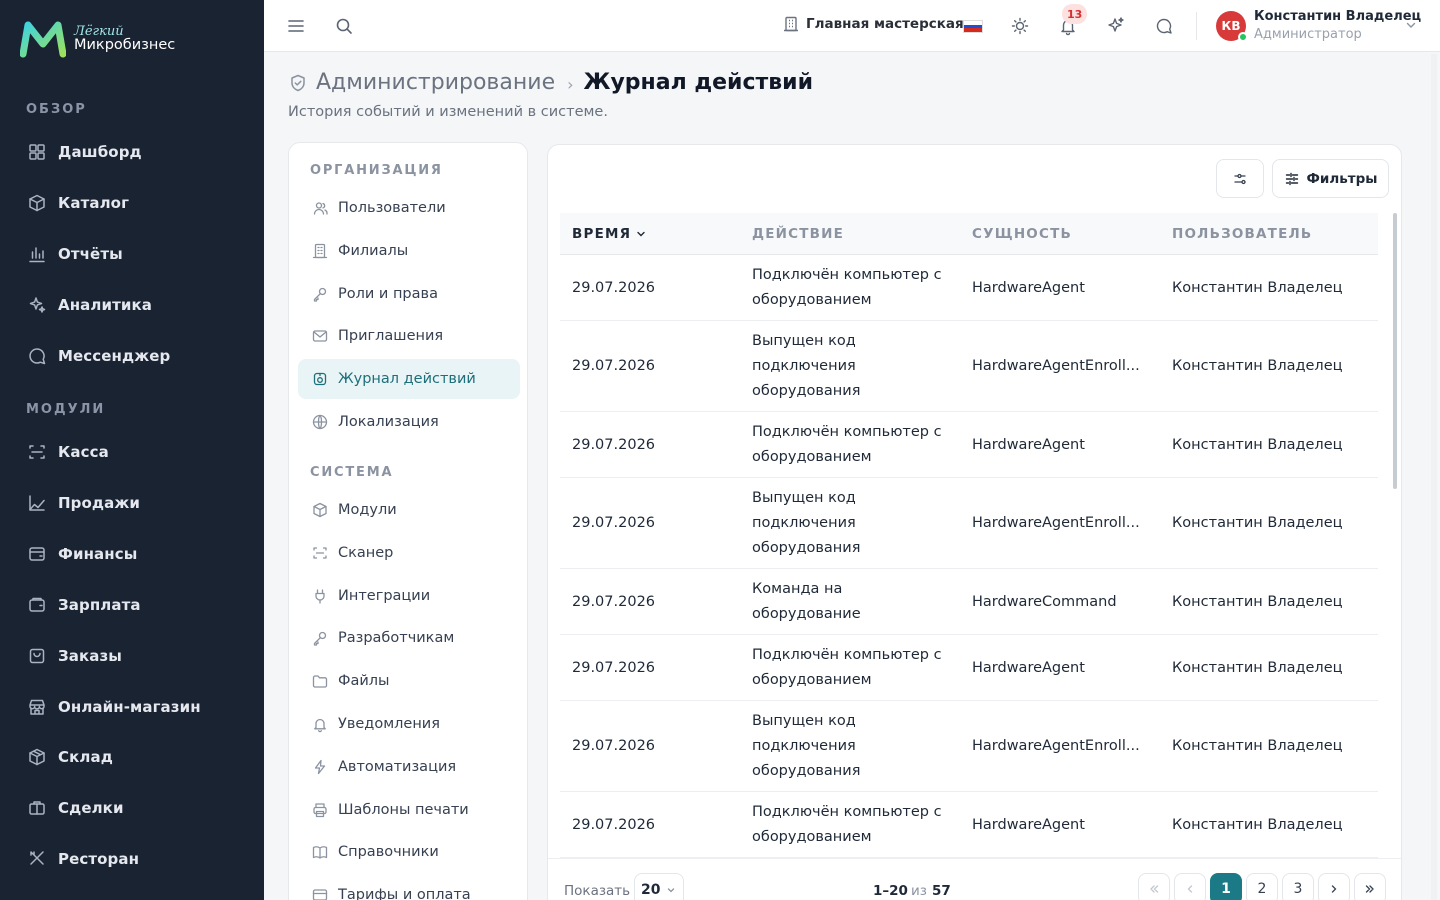 The width and height of the screenshot is (1440, 900). I want to click on breadcrumb: Администрирование › Журнал действий, so click(550, 82).